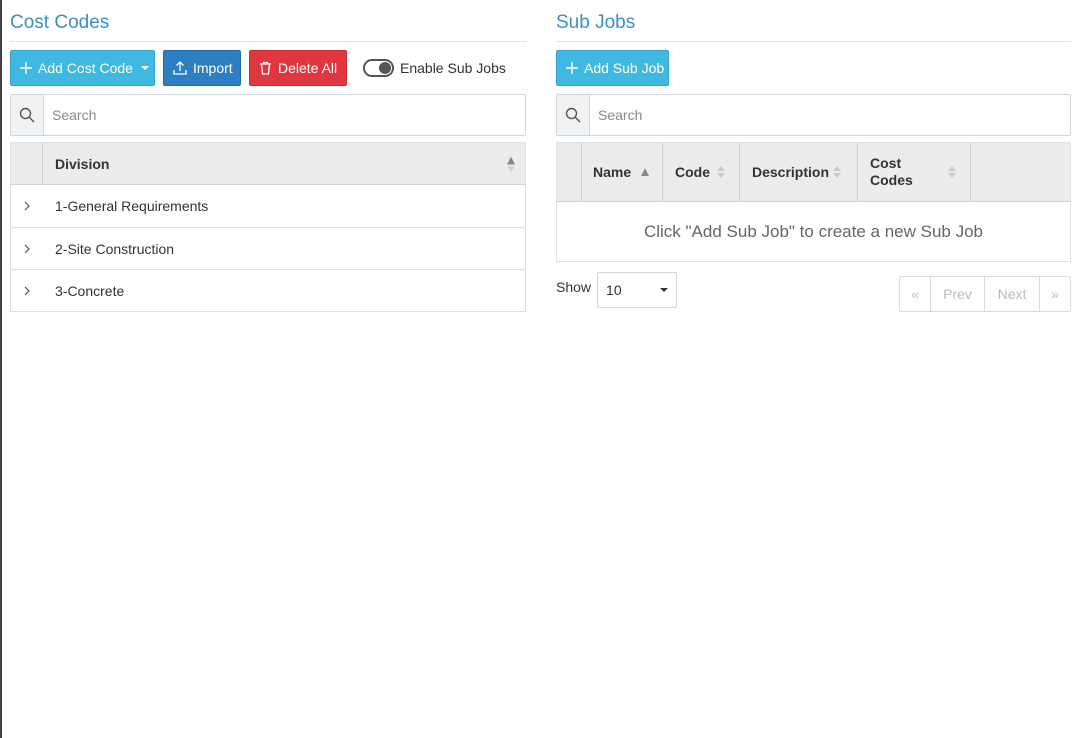 This screenshot has width=1088, height=738. I want to click on last-page-button: », so click(1055, 294).